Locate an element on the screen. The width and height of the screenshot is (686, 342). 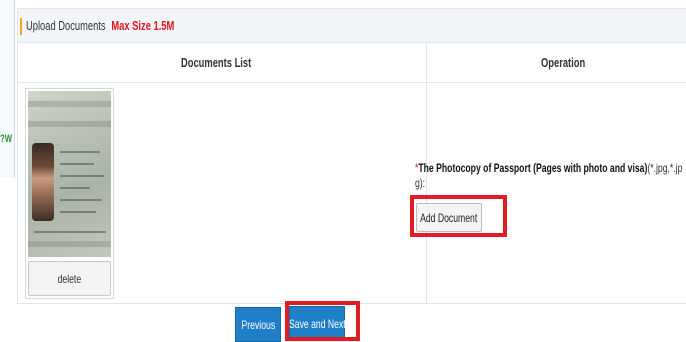
max-size-label: Max Size 1.5M is located at coordinates (143, 25).